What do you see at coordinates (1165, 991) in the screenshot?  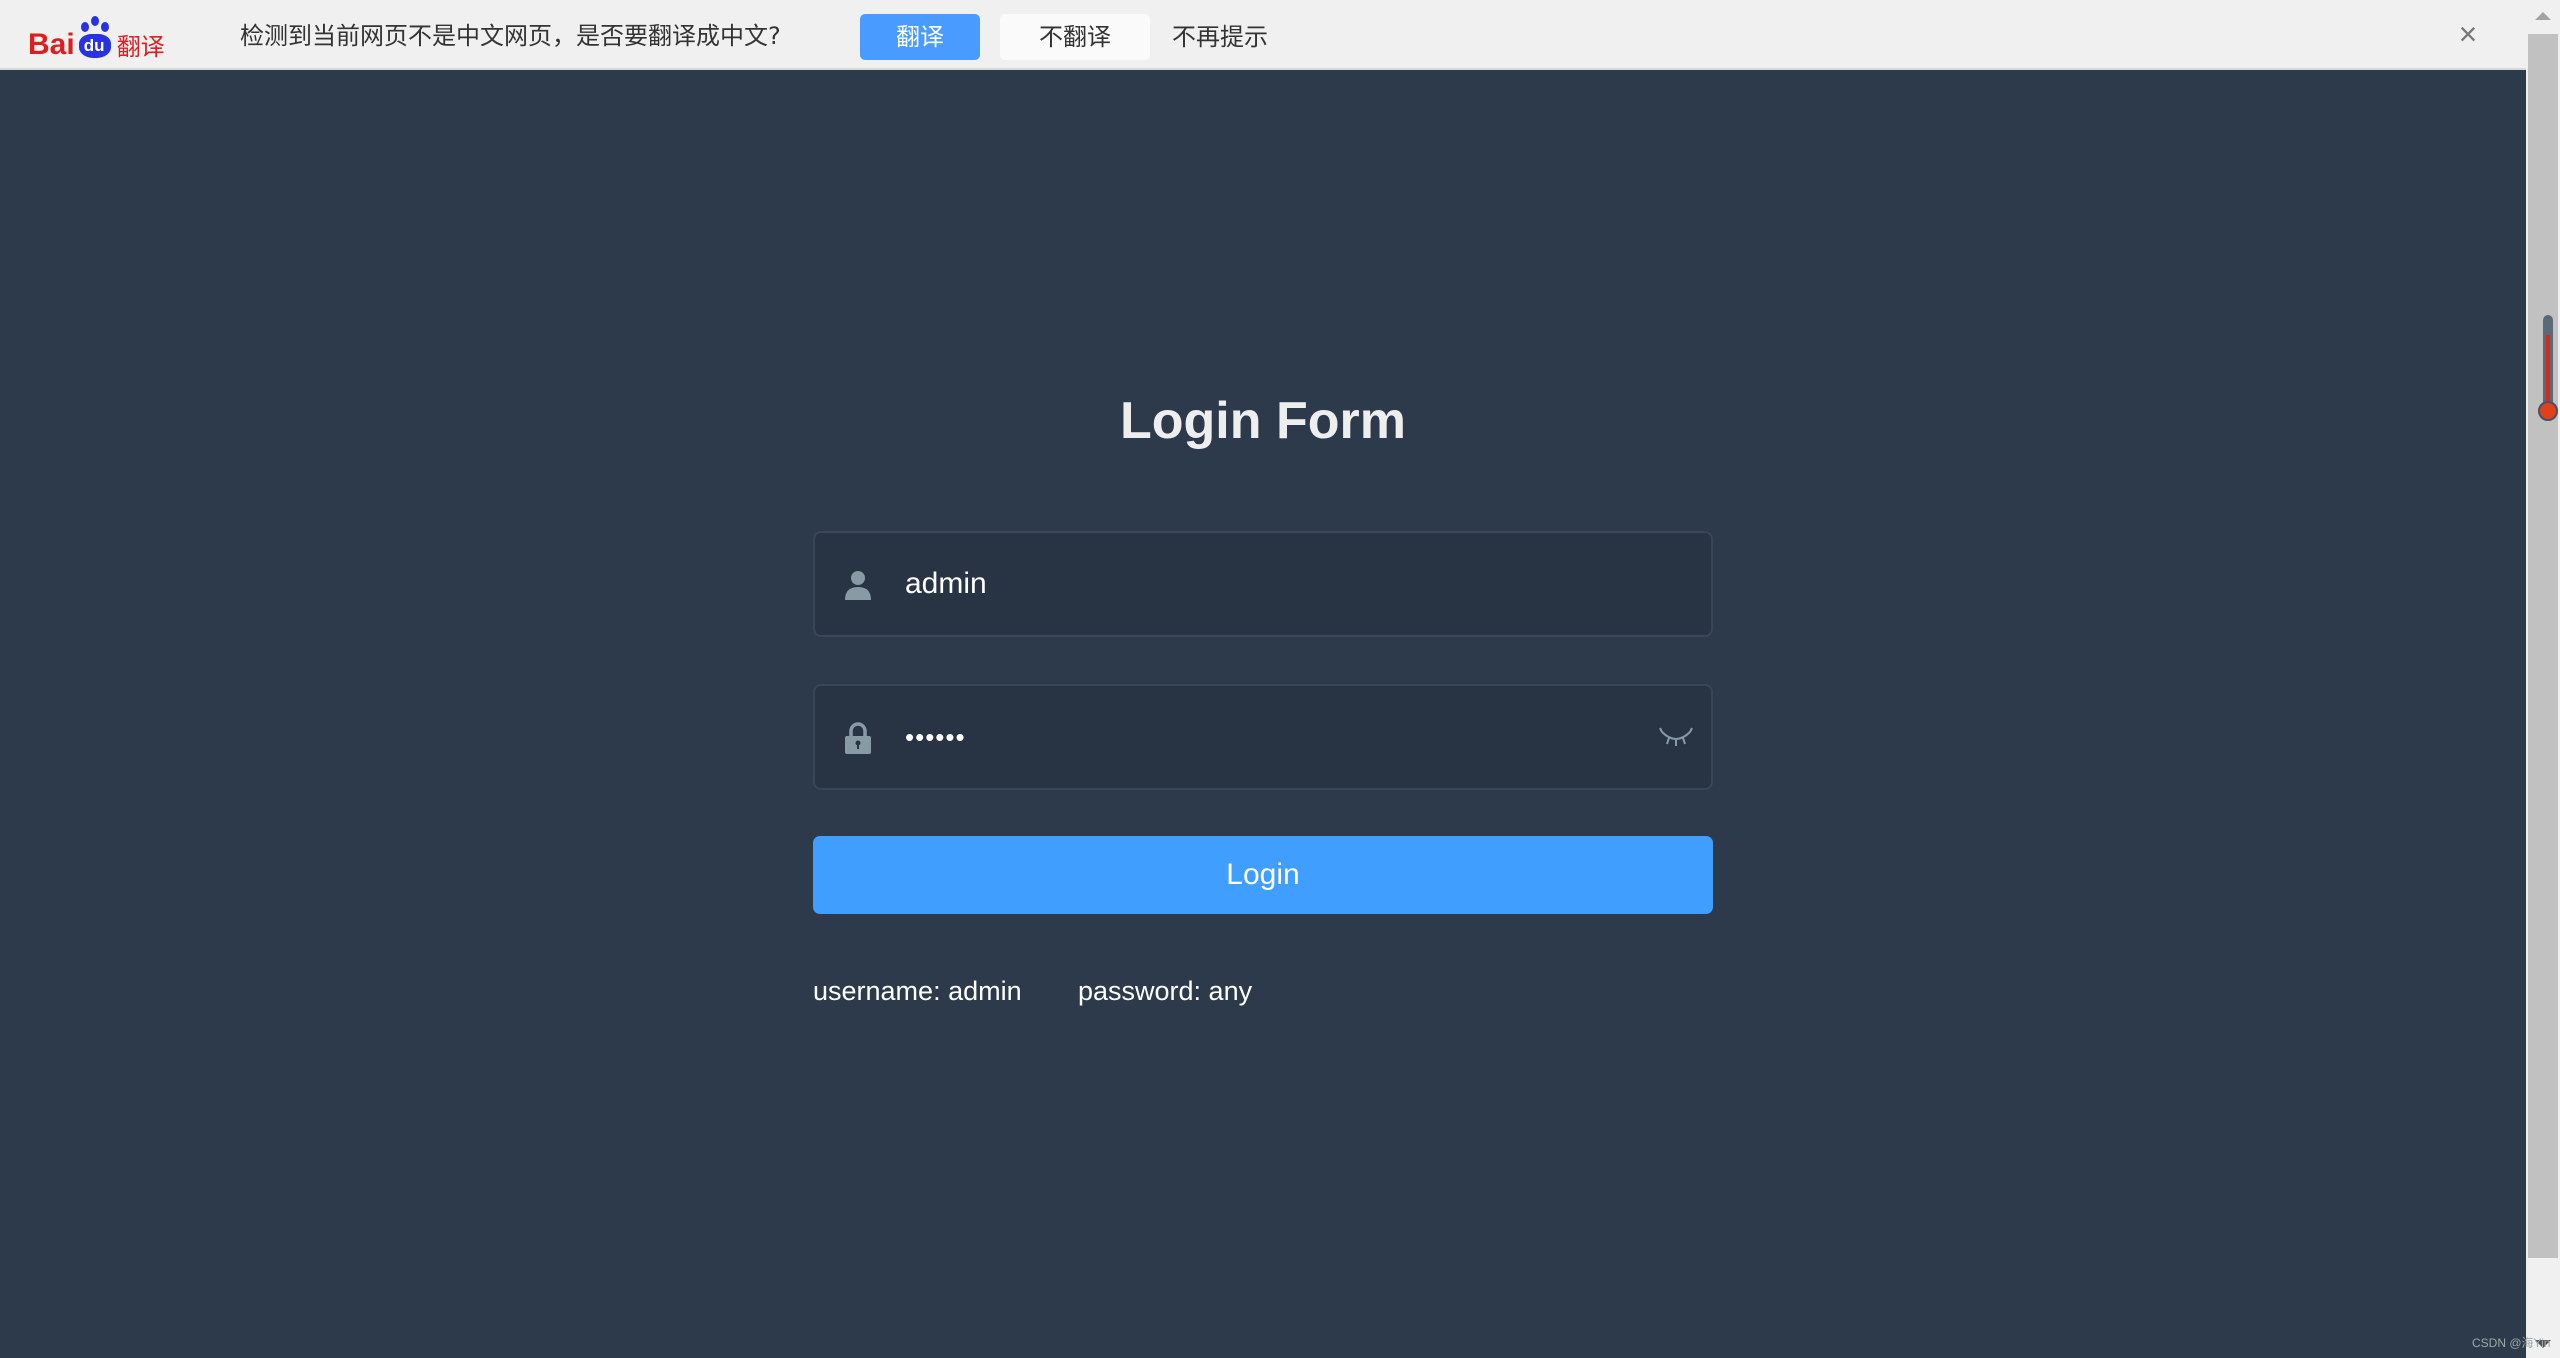 I see `password-tip: password: any` at bounding box center [1165, 991].